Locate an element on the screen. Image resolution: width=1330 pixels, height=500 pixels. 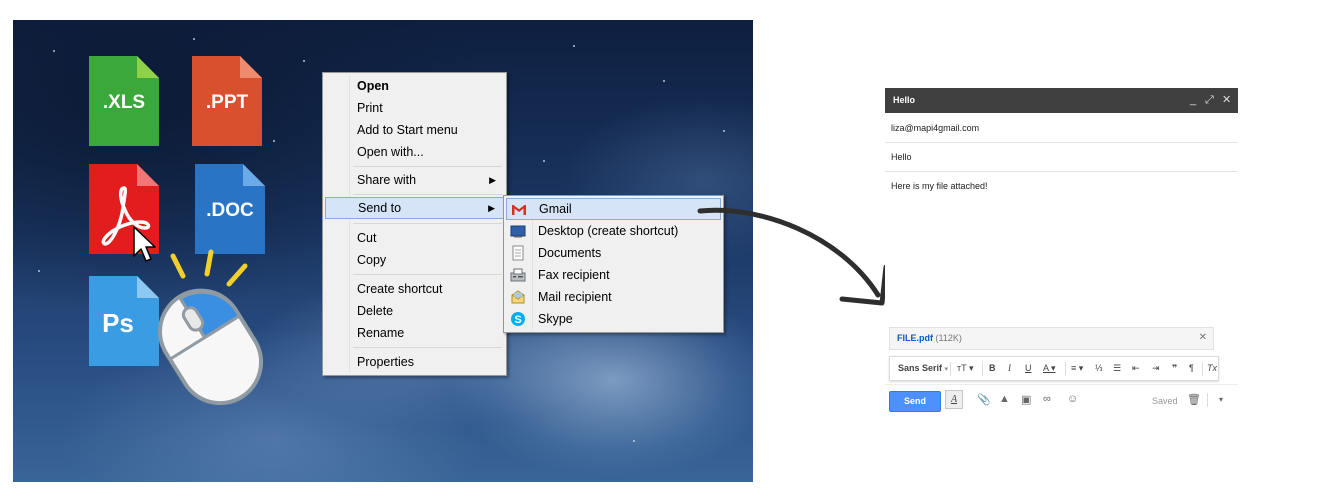
send-to-gmail: Gmail is located at coordinates (613, 209).